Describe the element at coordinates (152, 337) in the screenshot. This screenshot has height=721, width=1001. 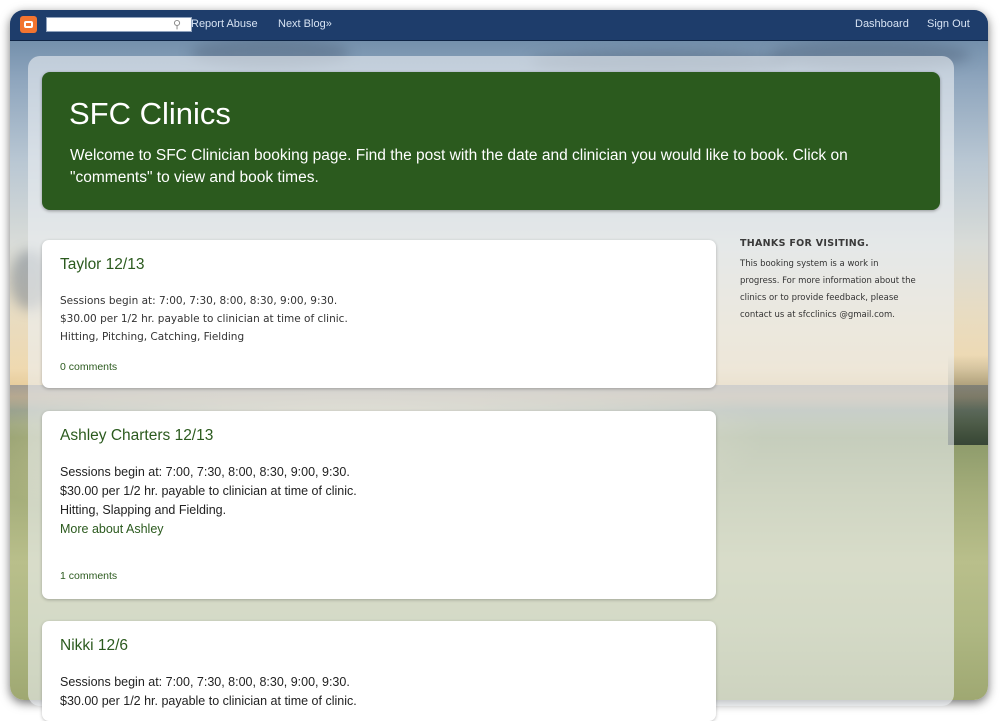
I see `post-line: Hitting, Pitching, Catching, Fielding` at that location.